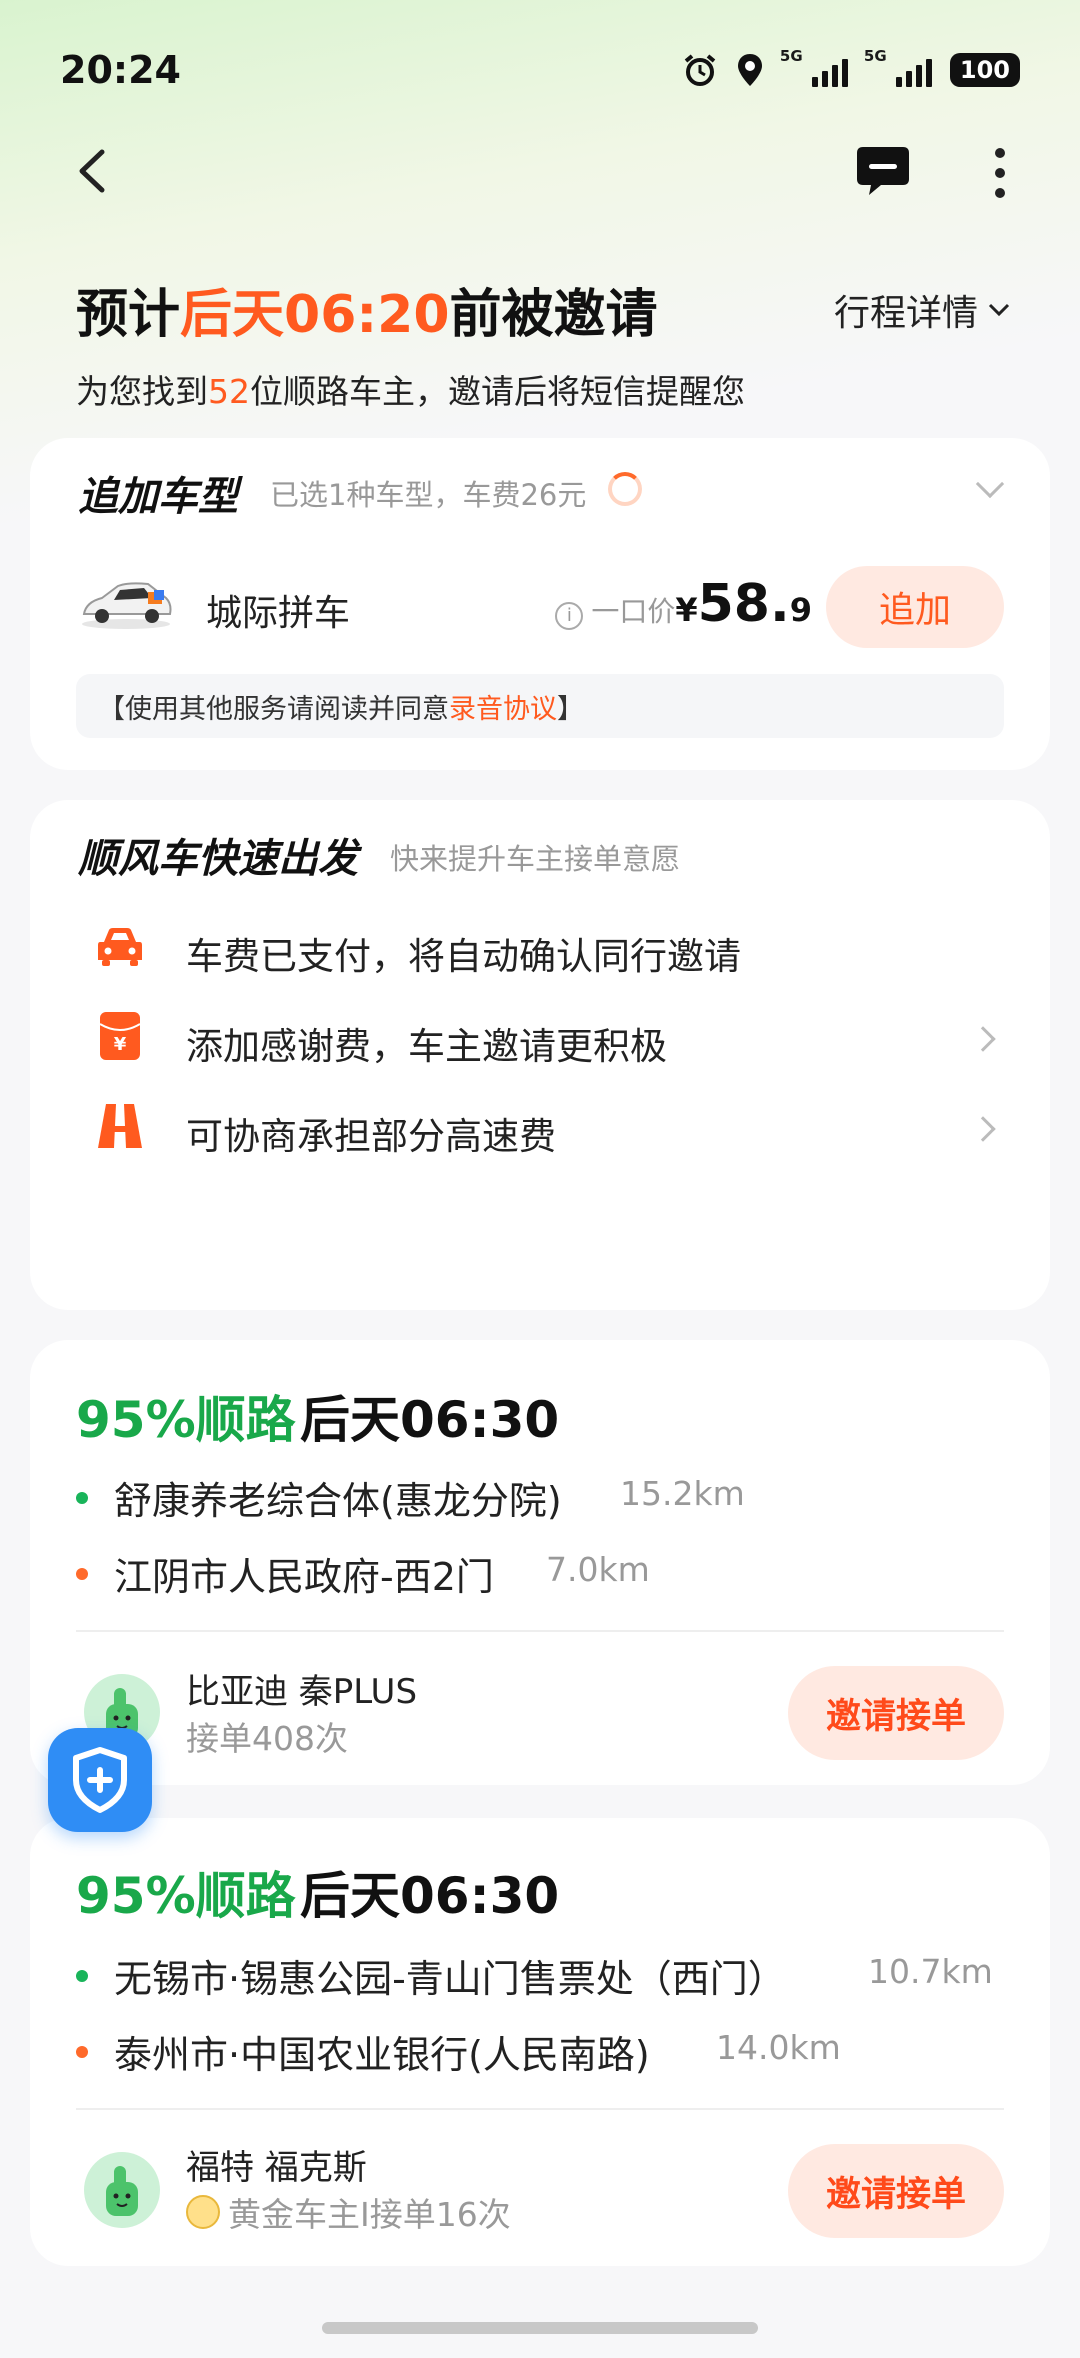  I want to click on driver-destination: 泰州市·中国农业银行(人民南路), so click(382, 2055).